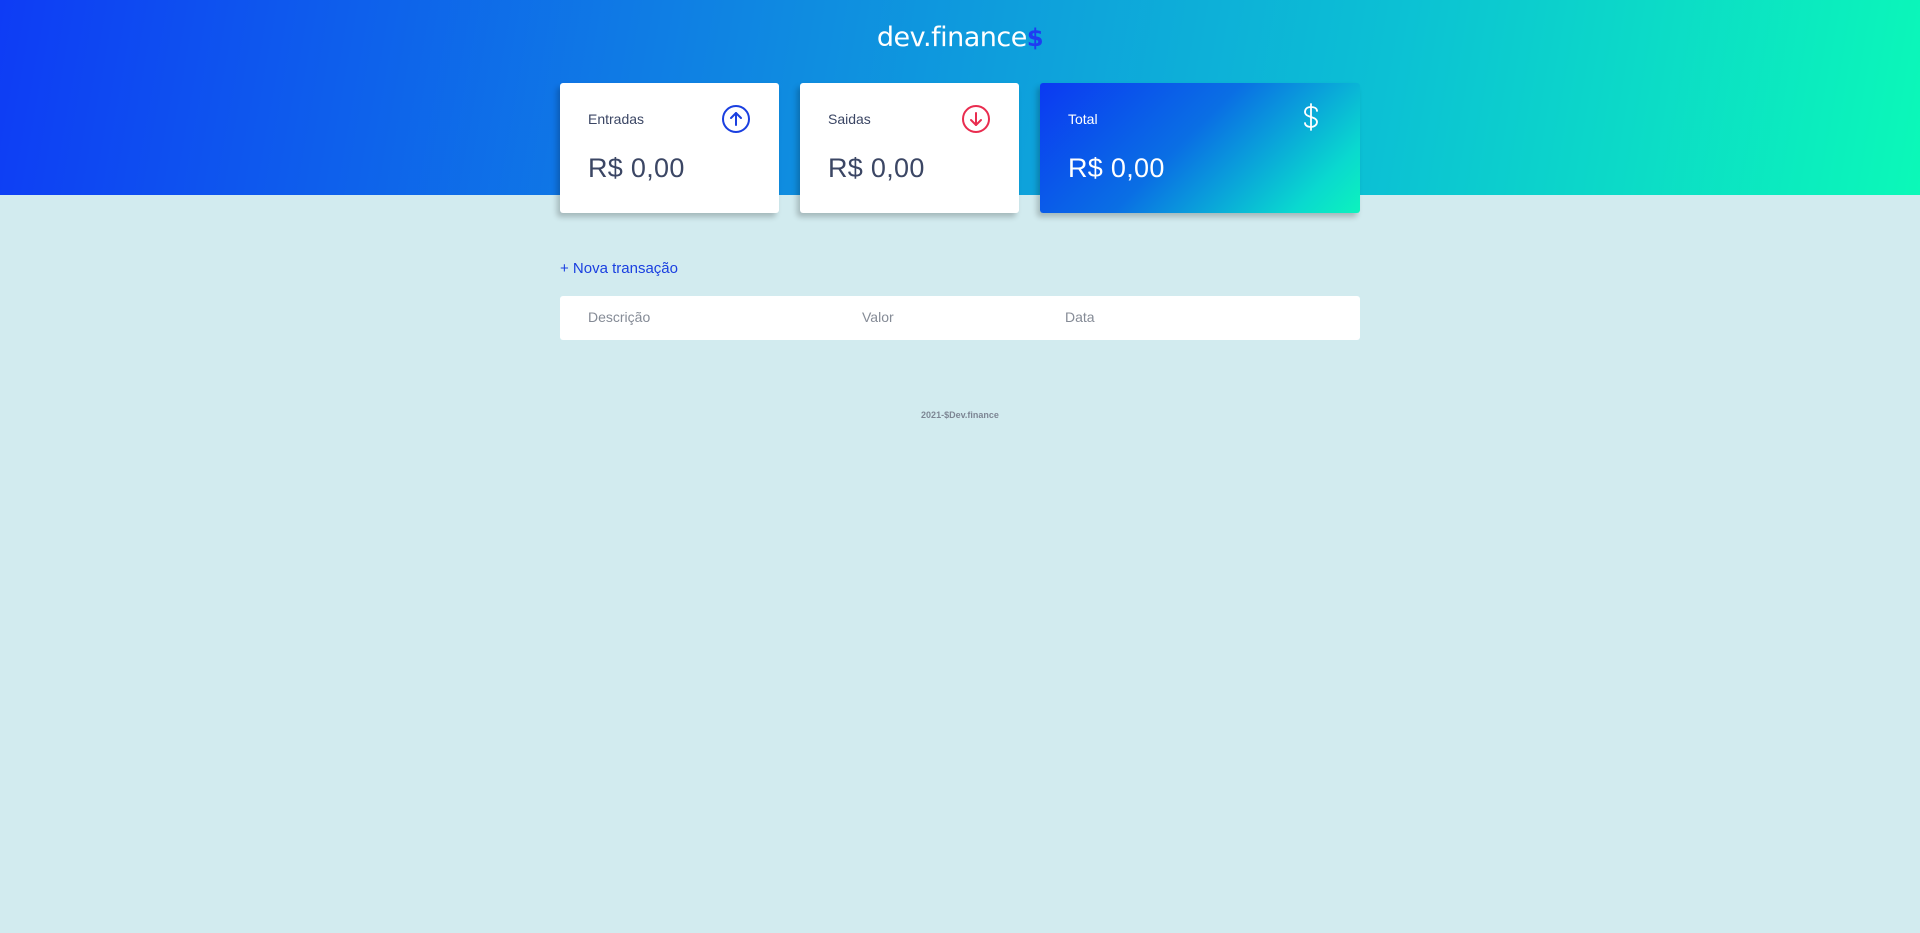  What do you see at coordinates (616, 119) in the screenshot?
I see `income-label: Entradas` at bounding box center [616, 119].